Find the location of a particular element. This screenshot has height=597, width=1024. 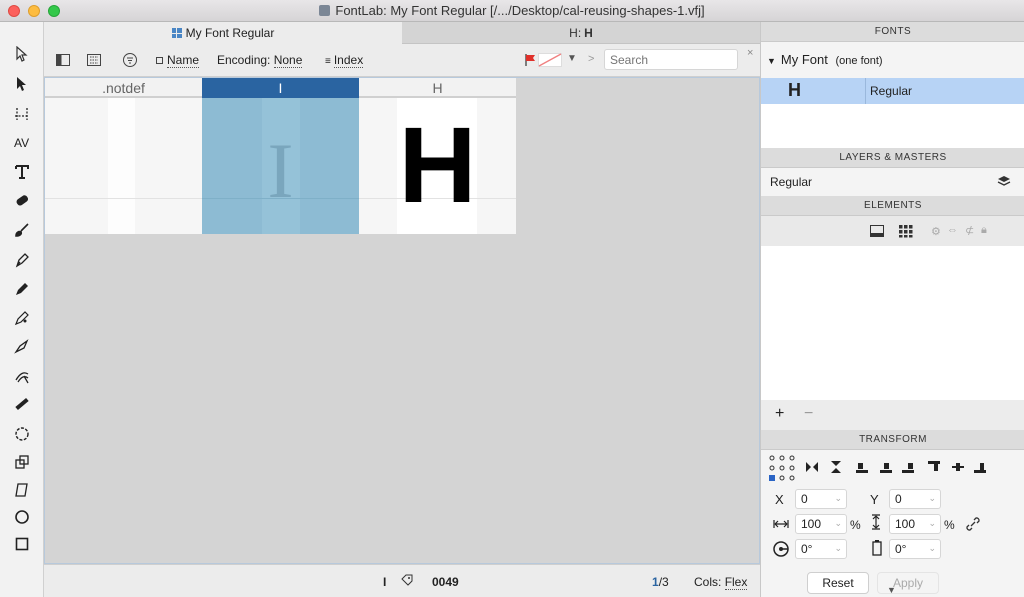

ruler-tool-icon is located at coordinates (22, 404).